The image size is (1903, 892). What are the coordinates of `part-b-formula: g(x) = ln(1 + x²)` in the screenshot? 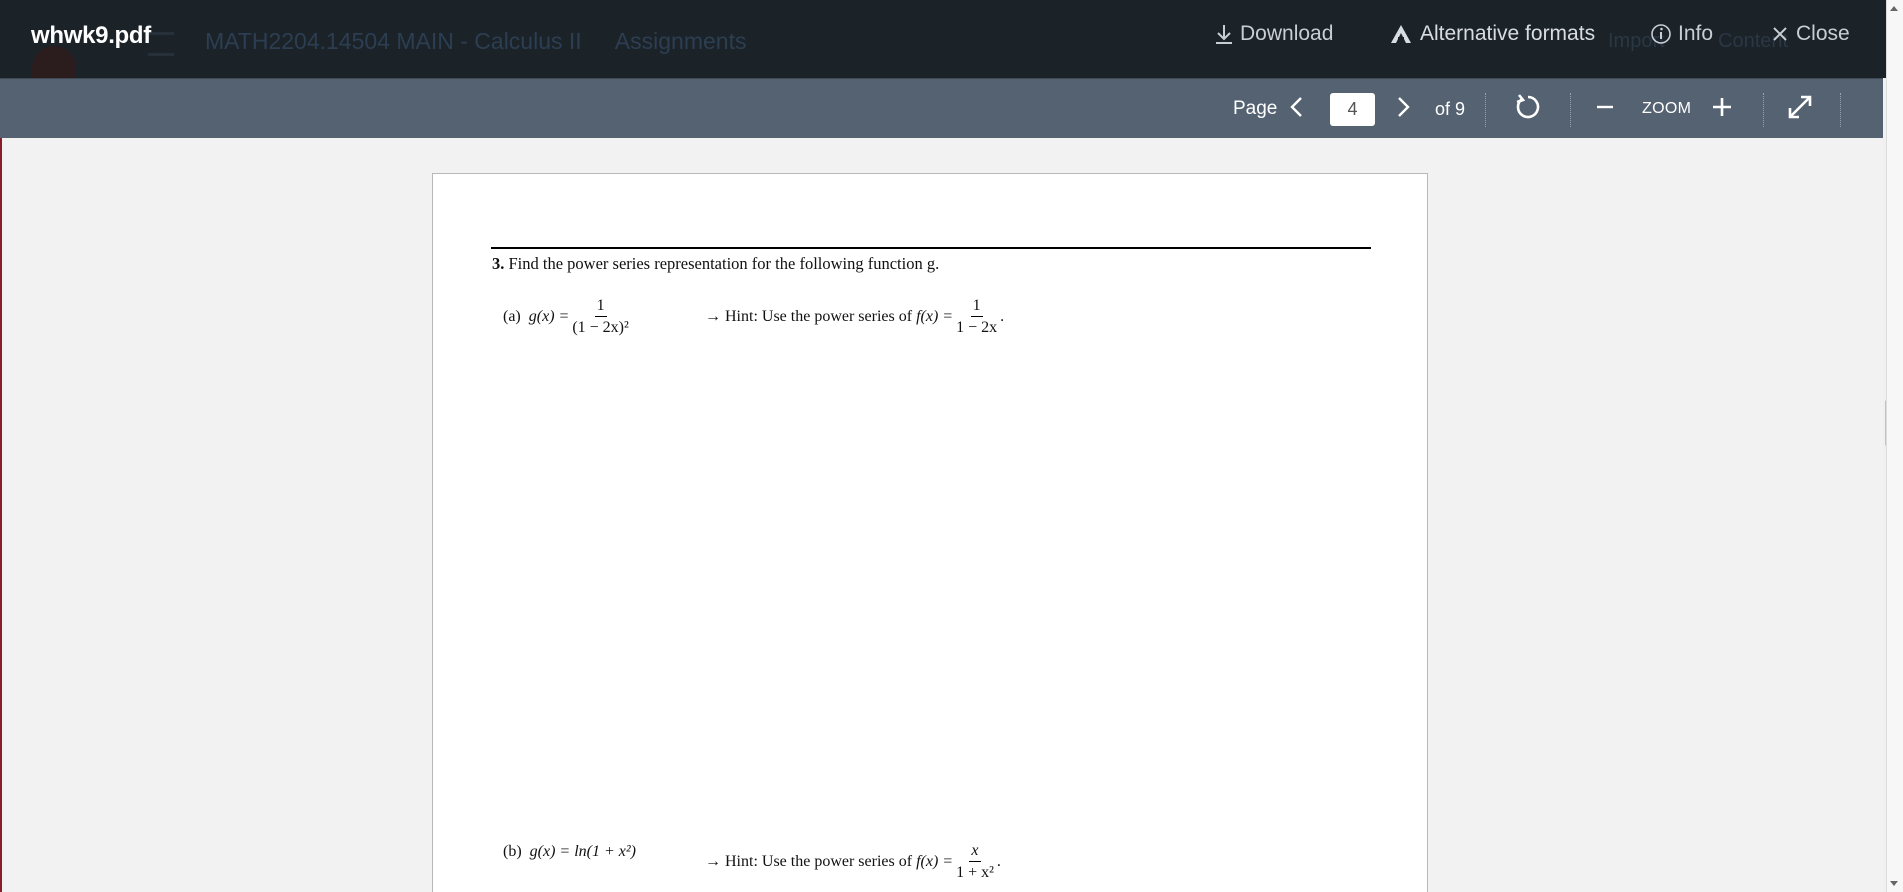 It's located at (583, 851).